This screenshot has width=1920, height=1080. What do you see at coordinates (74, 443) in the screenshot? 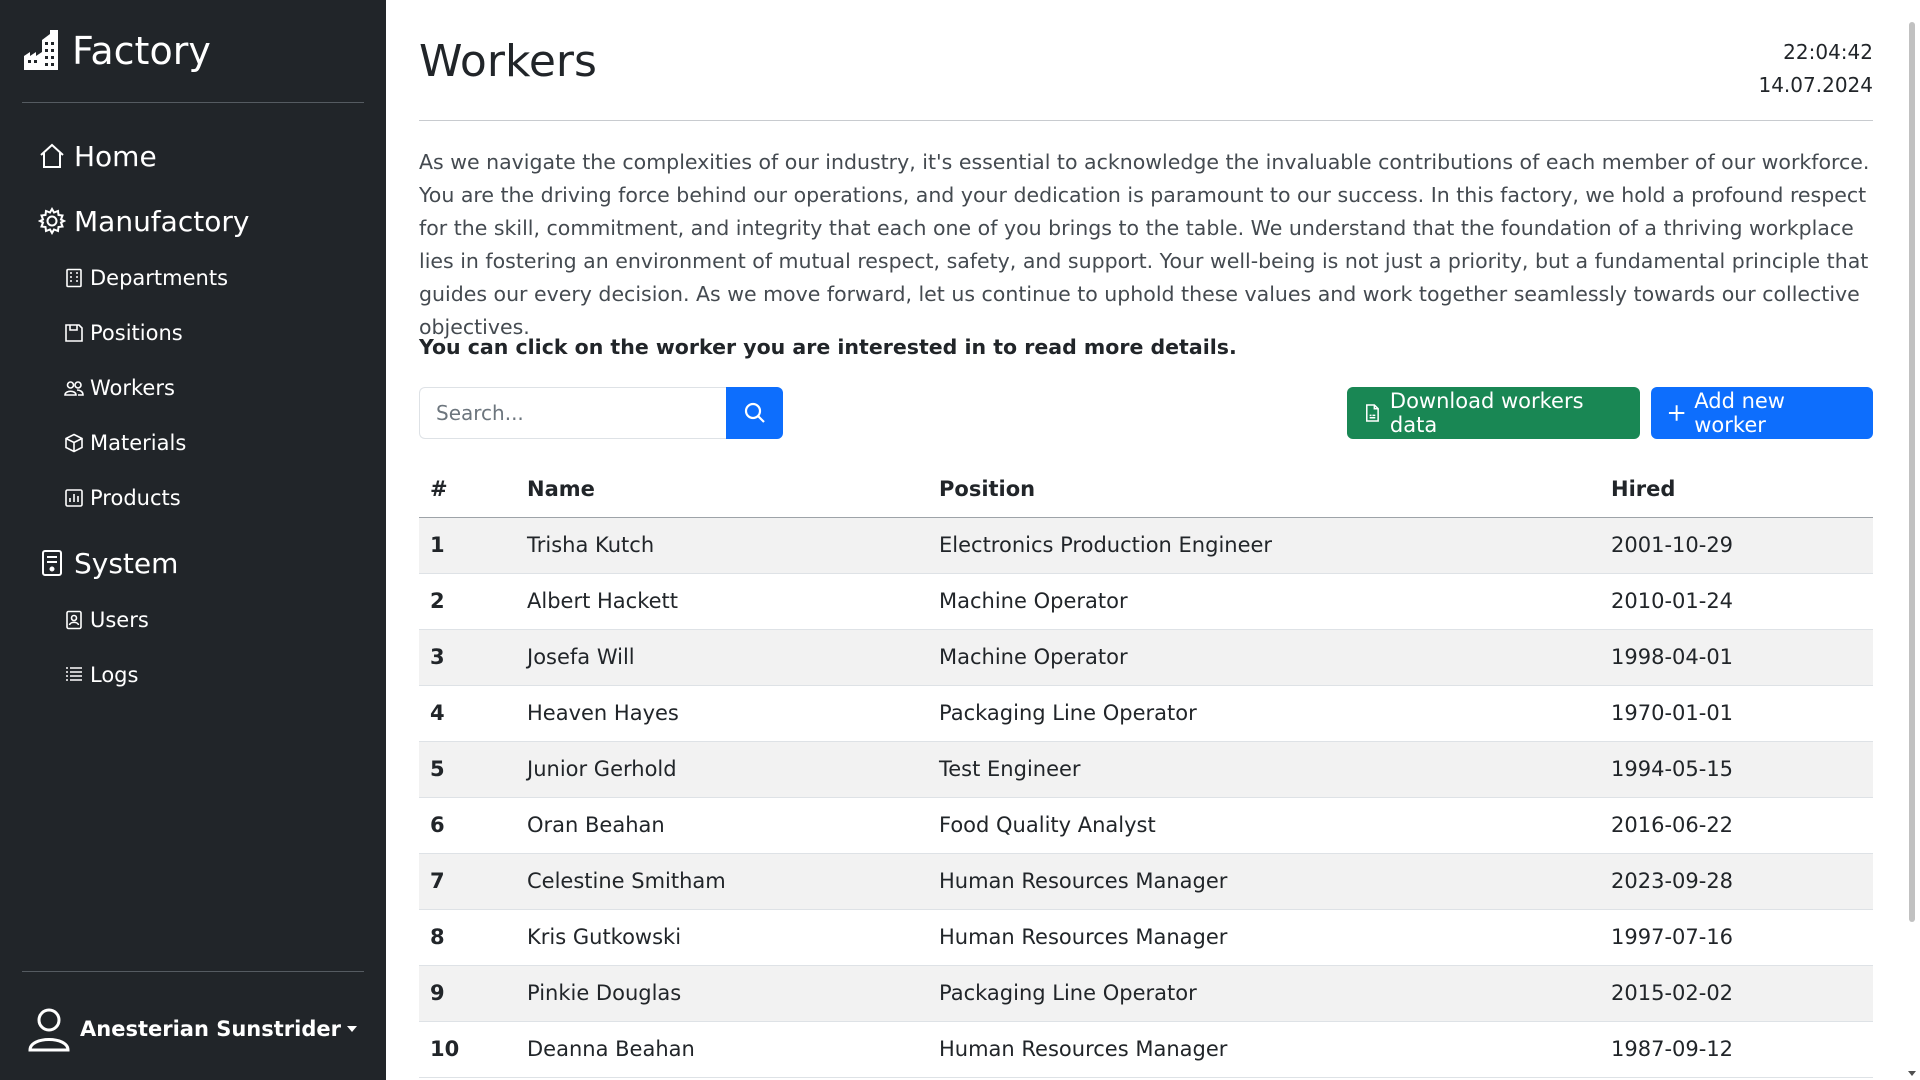
I see `box-icon` at bounding box center [74, 443].